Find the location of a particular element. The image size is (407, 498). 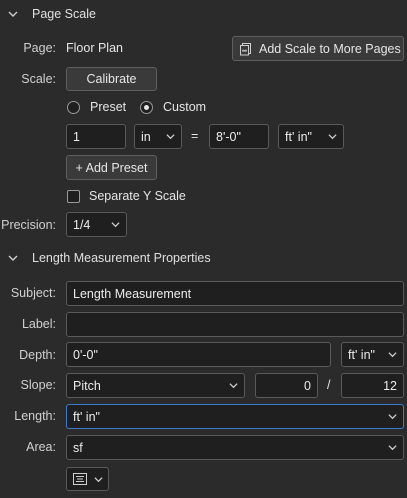

add-preset-button: + Add Preset is located at coordinates (111, 167).